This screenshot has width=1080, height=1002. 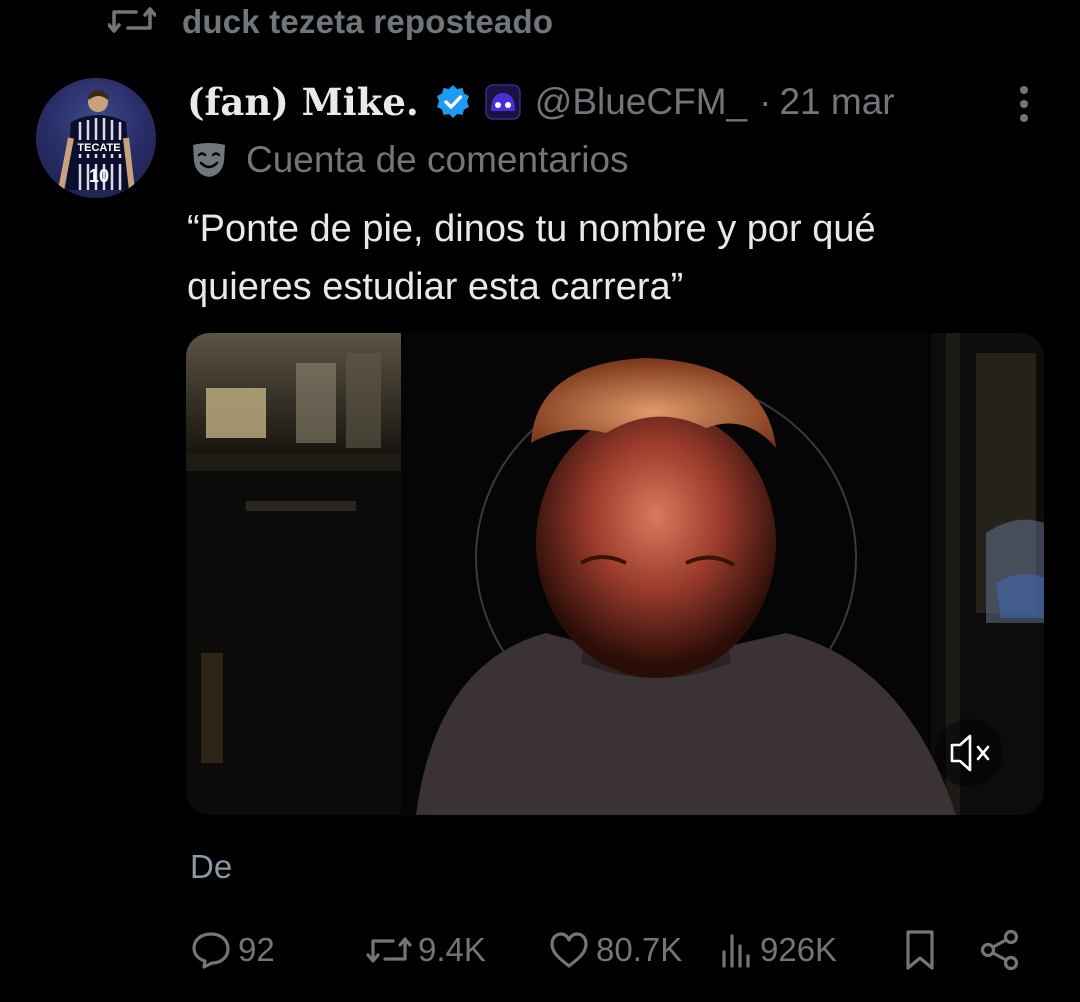 I want to click on views-icon, so click(x=737, y=950).